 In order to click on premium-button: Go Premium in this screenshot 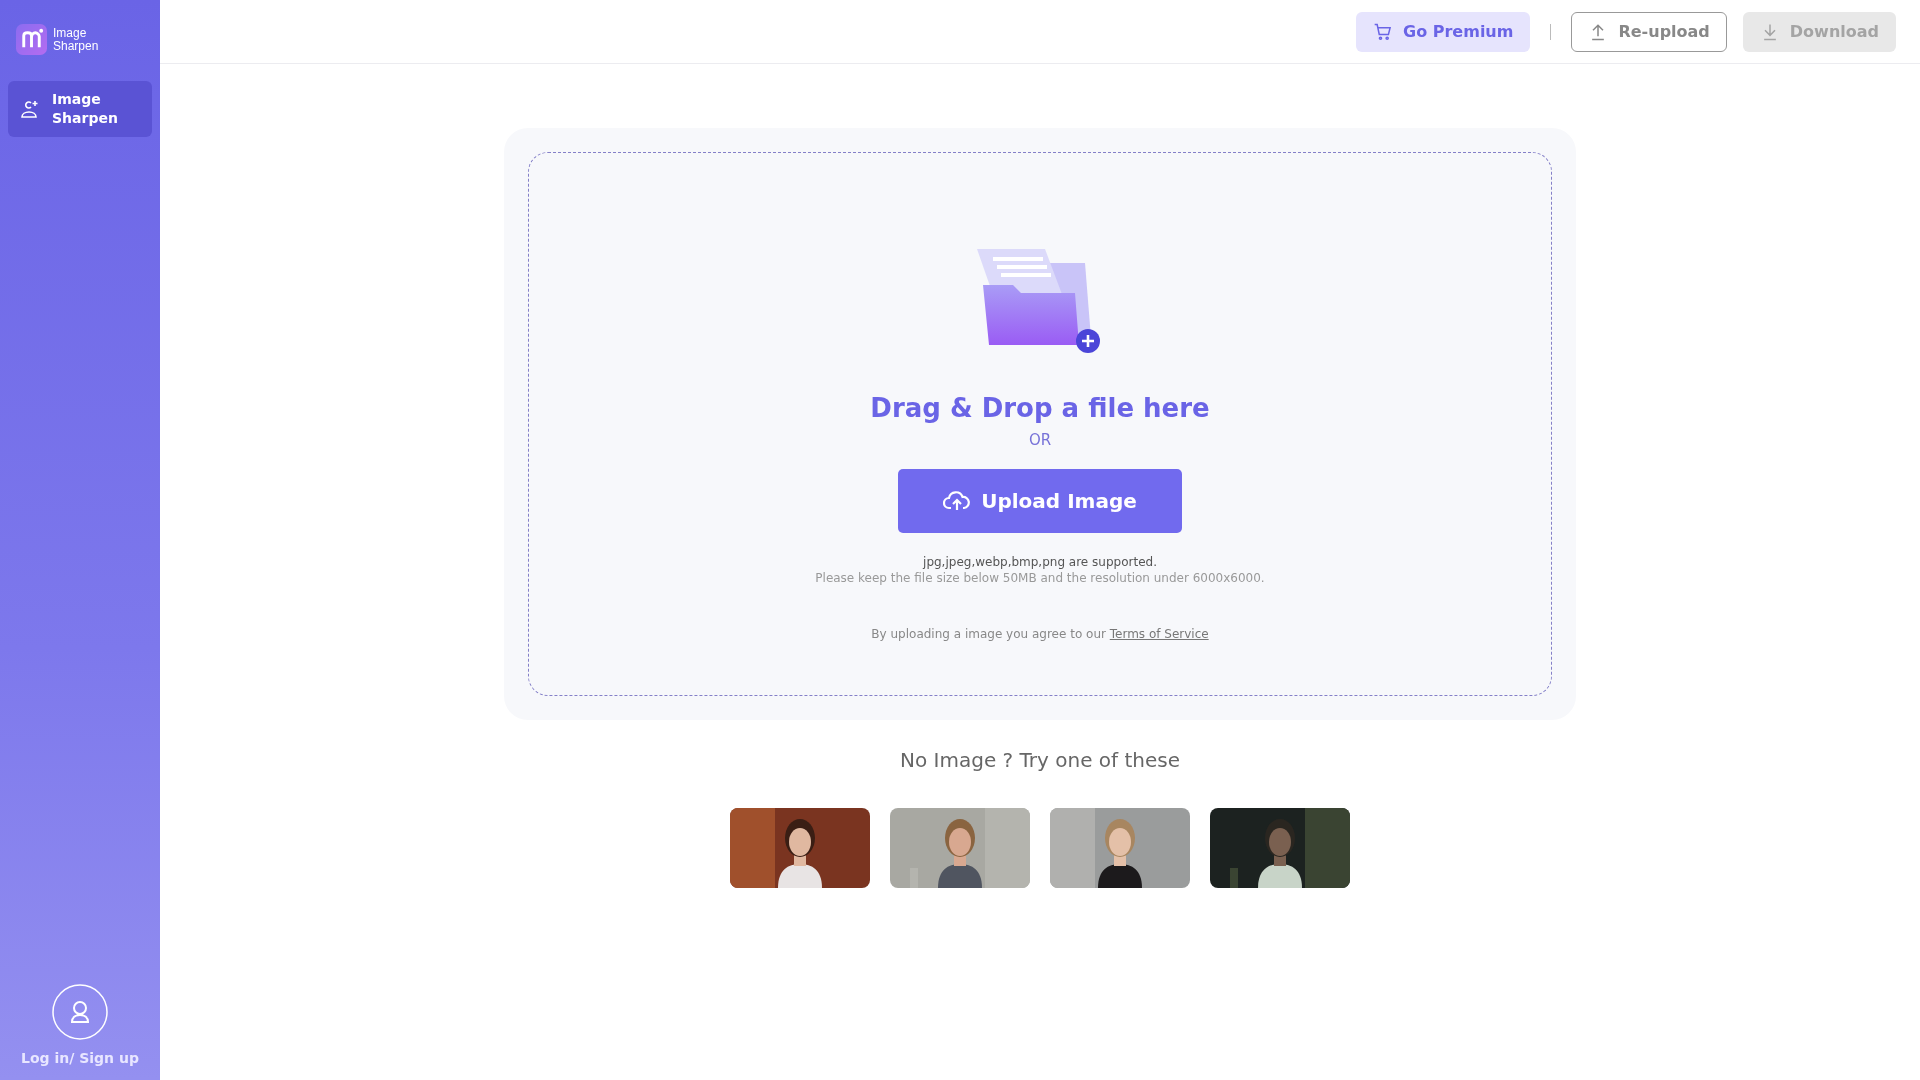, I will do `click(1443, 31)`.